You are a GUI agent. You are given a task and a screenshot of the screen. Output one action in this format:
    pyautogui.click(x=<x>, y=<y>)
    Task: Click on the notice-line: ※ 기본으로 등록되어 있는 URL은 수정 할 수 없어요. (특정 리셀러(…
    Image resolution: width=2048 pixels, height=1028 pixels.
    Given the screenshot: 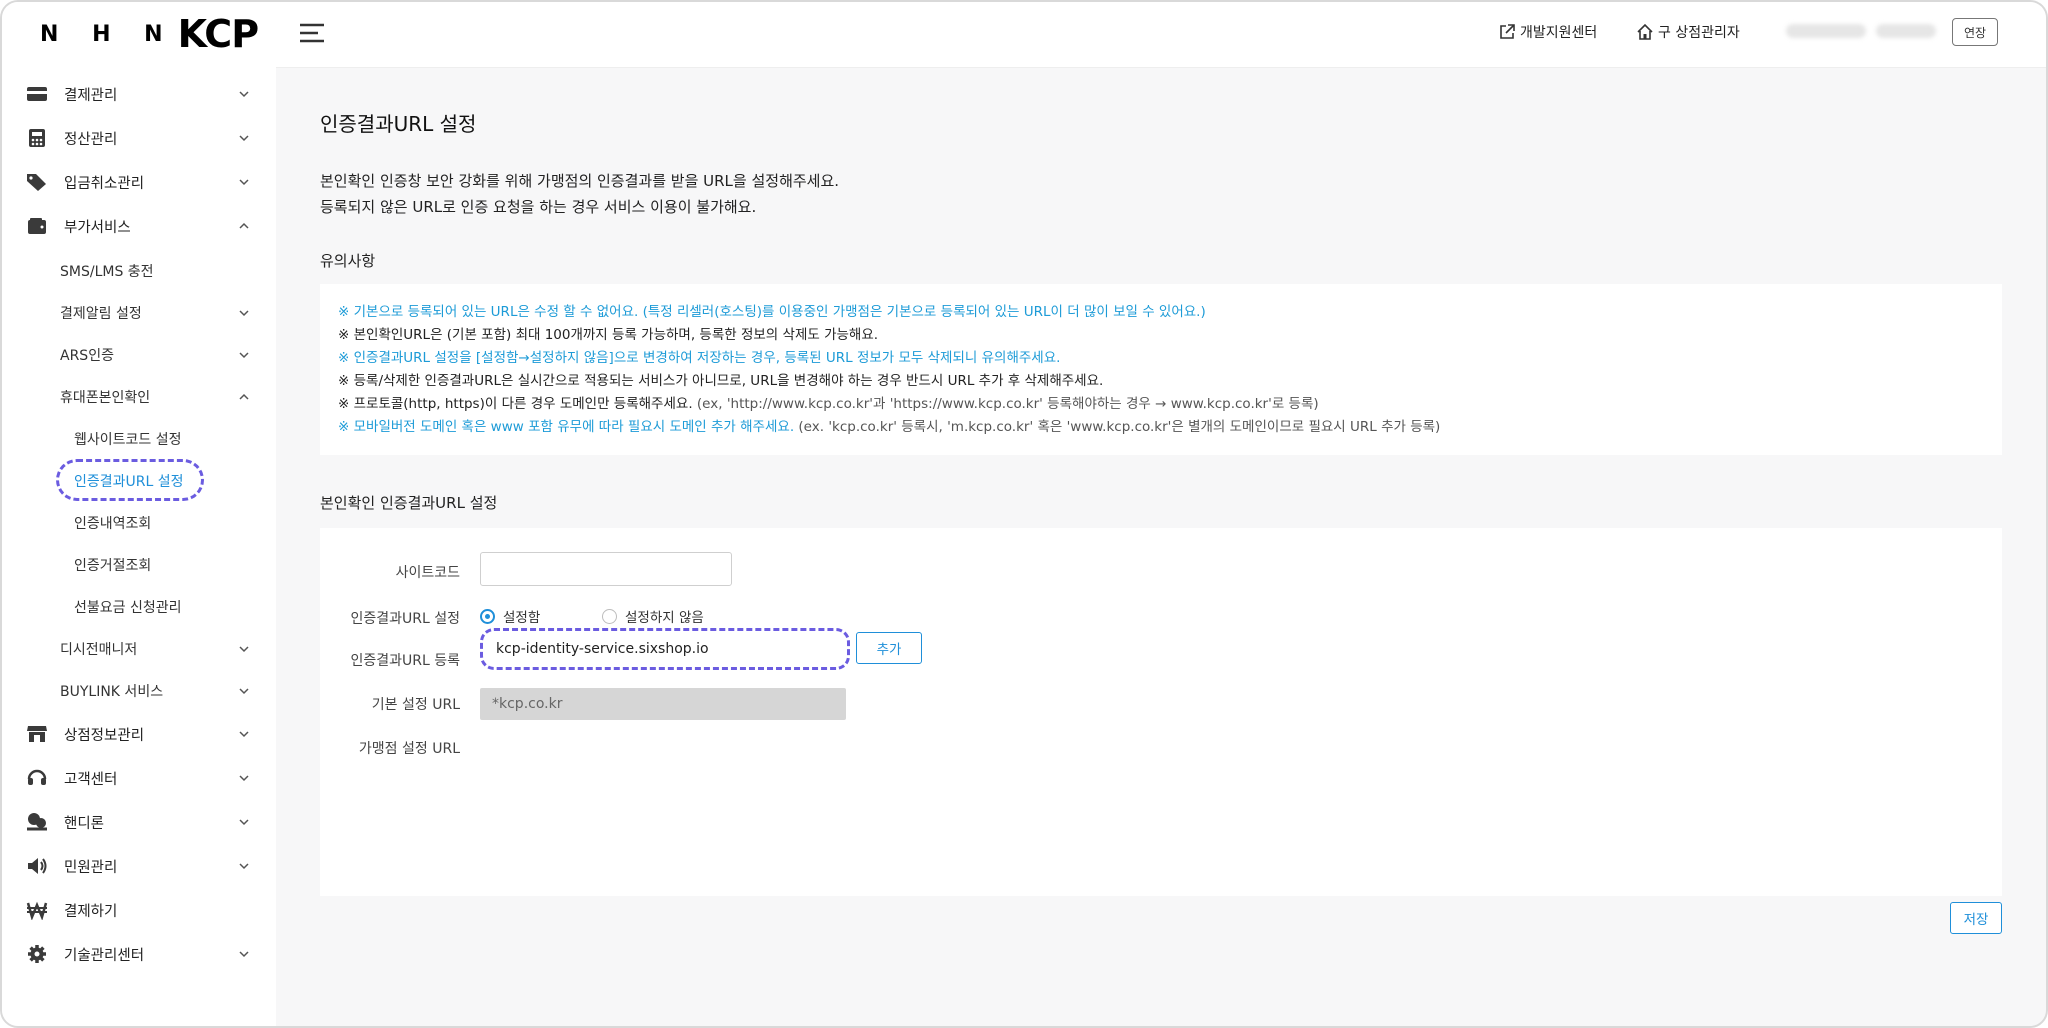 What is the action you would take?
    pyautogui.click(x=772, y=312)
    